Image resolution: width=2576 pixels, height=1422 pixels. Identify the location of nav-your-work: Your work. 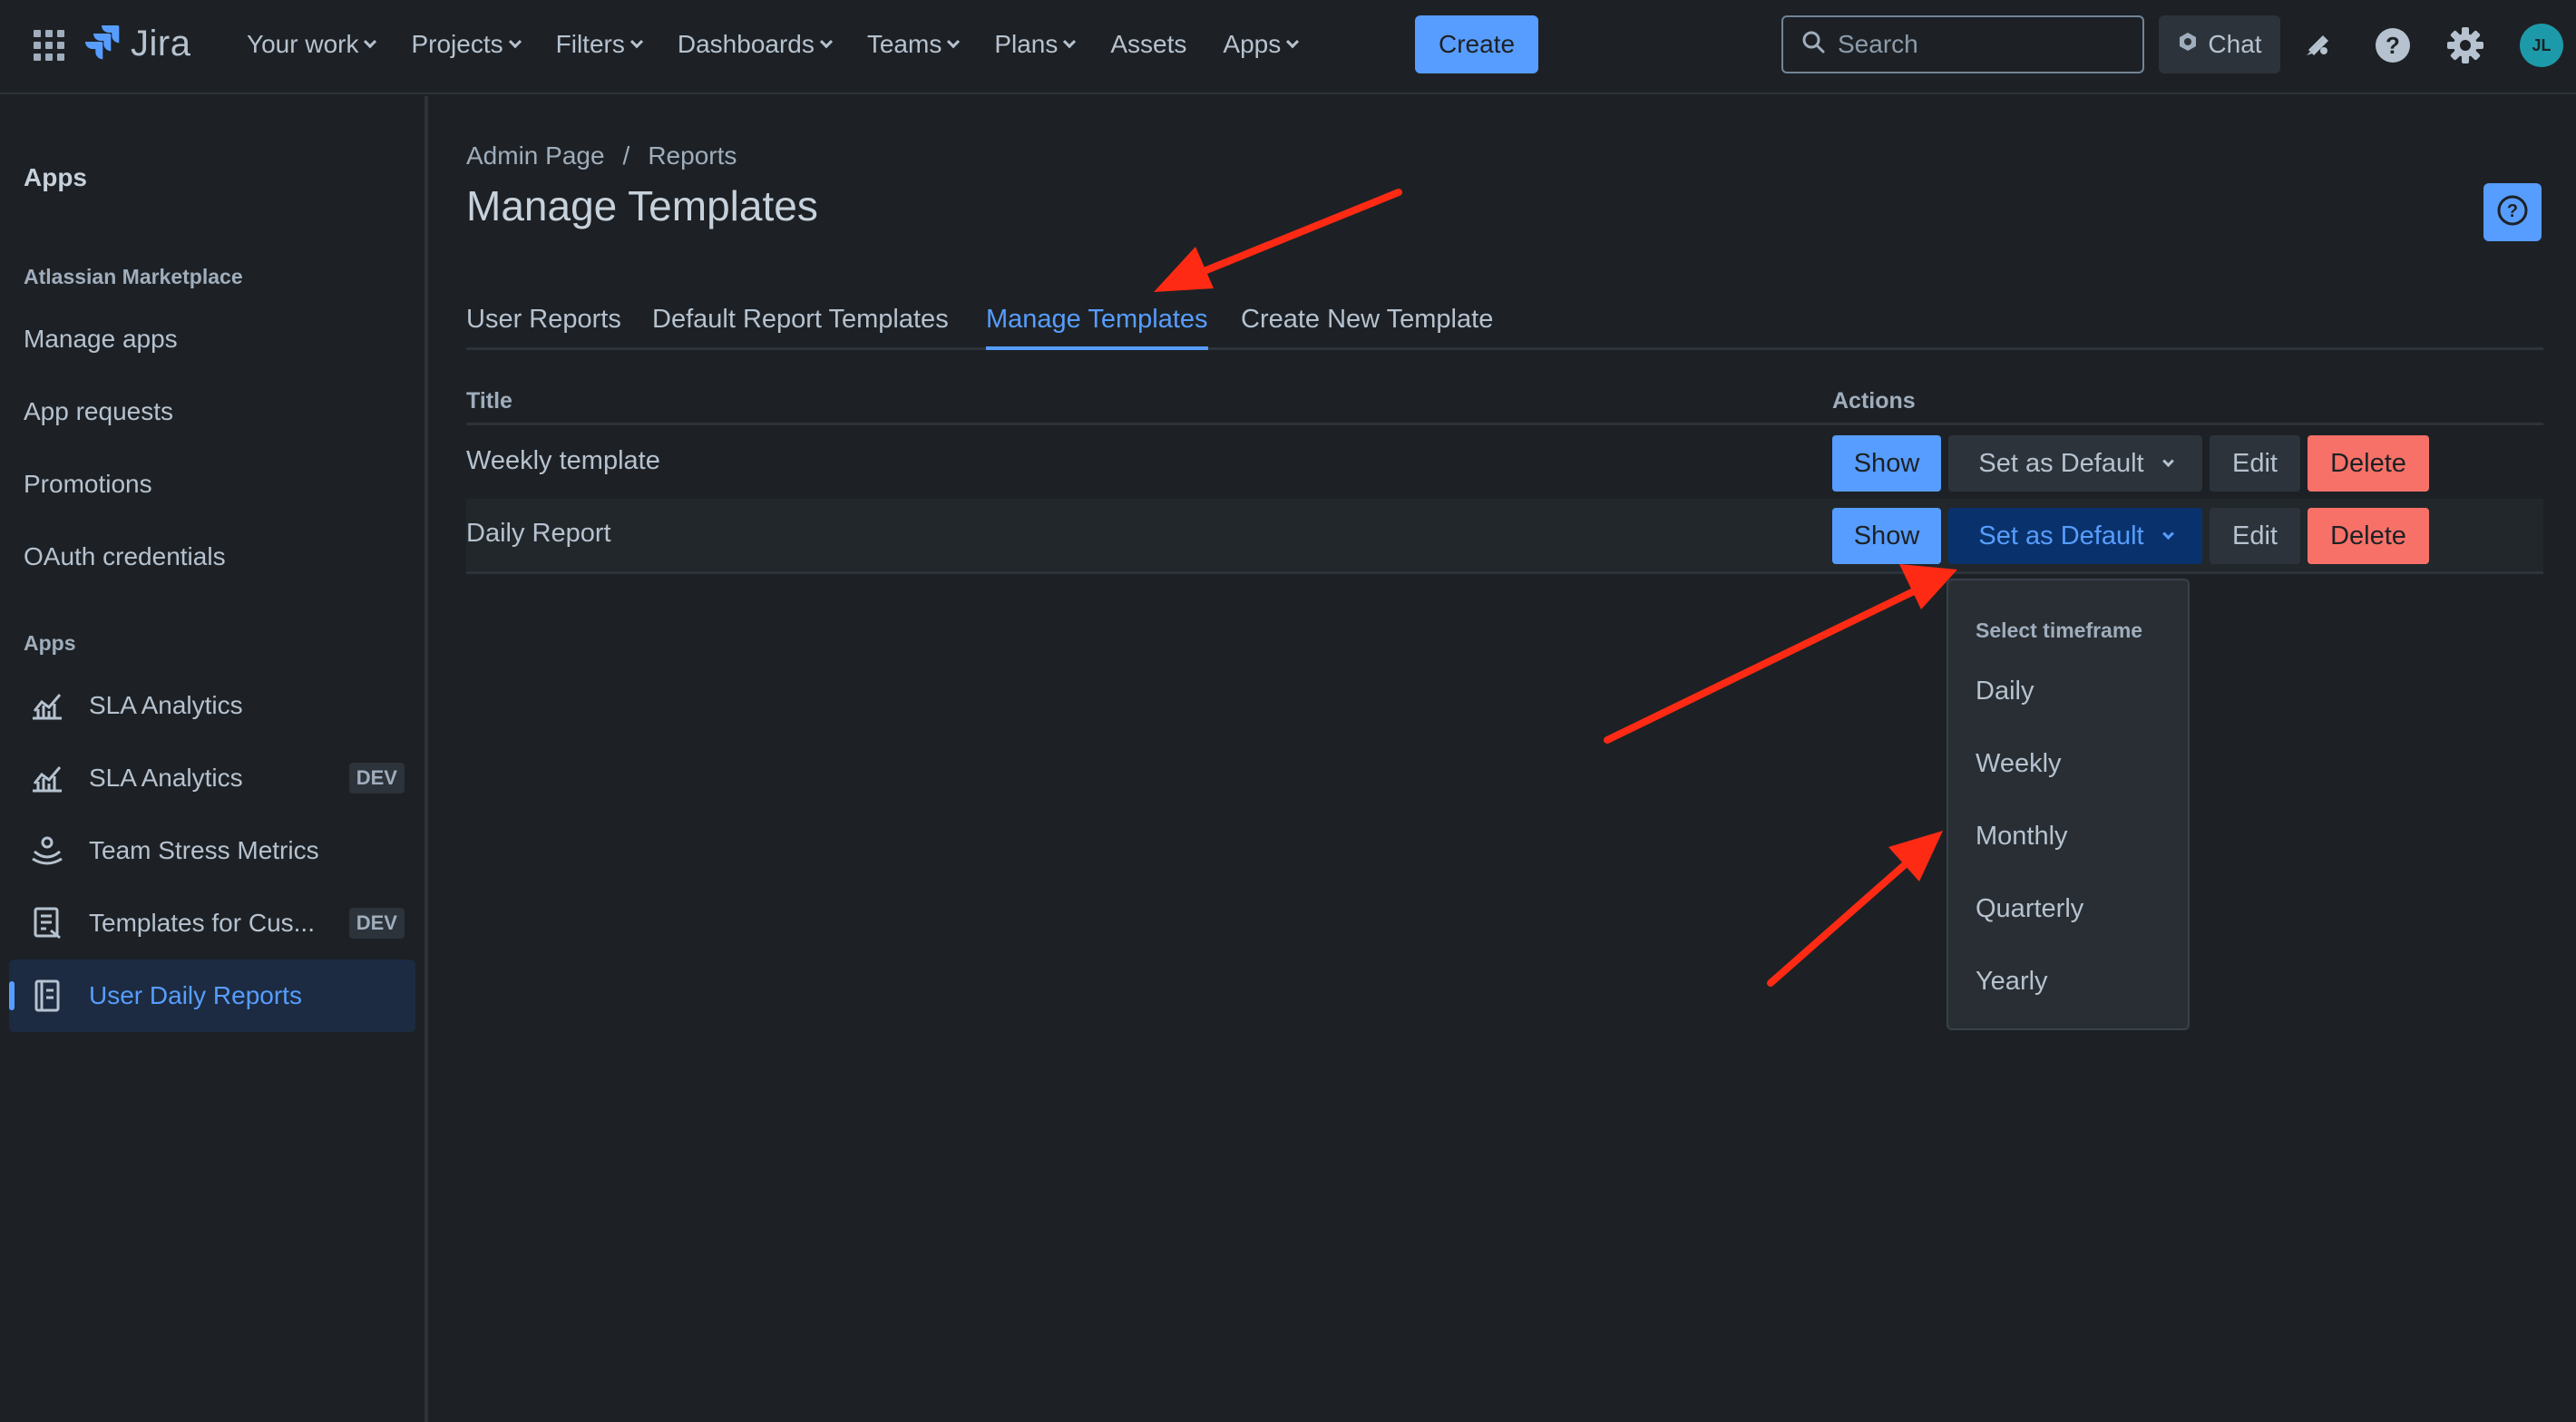
(320, 44).